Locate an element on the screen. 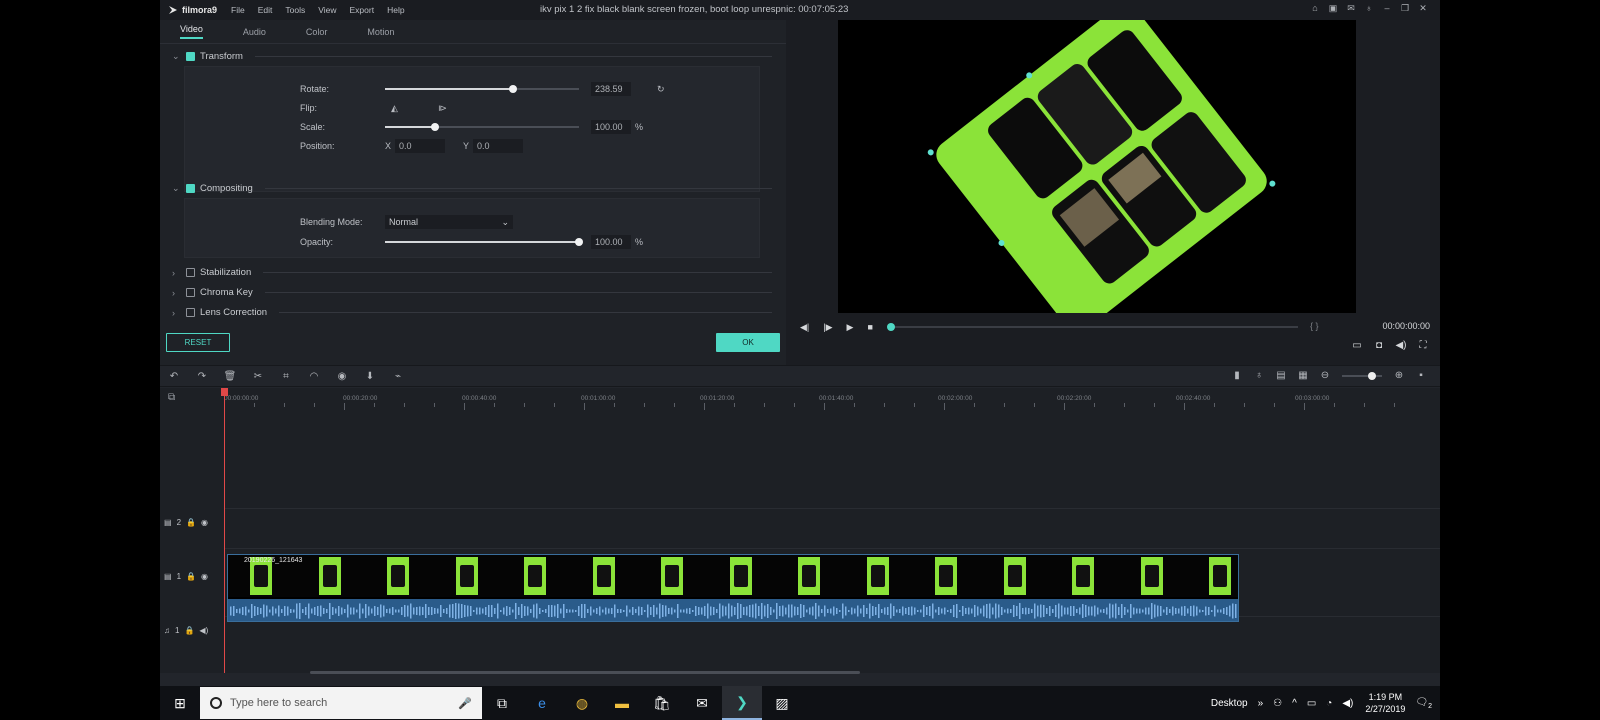 Image resolution: width=1600 pixels, height=720 pixels. menu-export: Export is located at coordinates (362, 10).